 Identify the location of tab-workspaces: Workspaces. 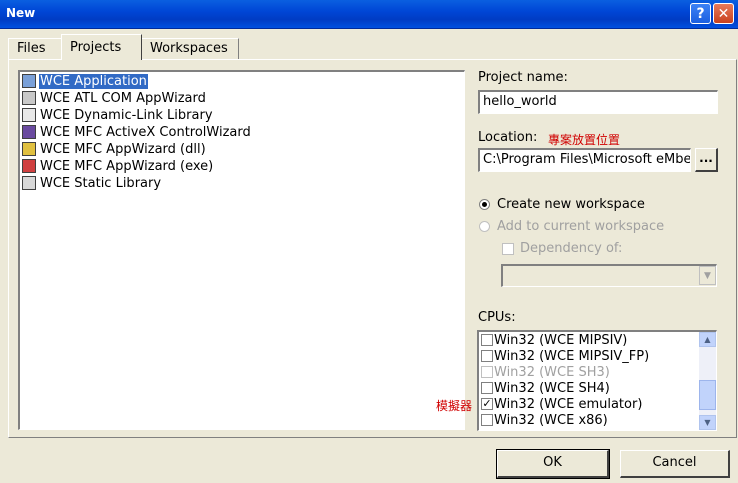
(190, 48).